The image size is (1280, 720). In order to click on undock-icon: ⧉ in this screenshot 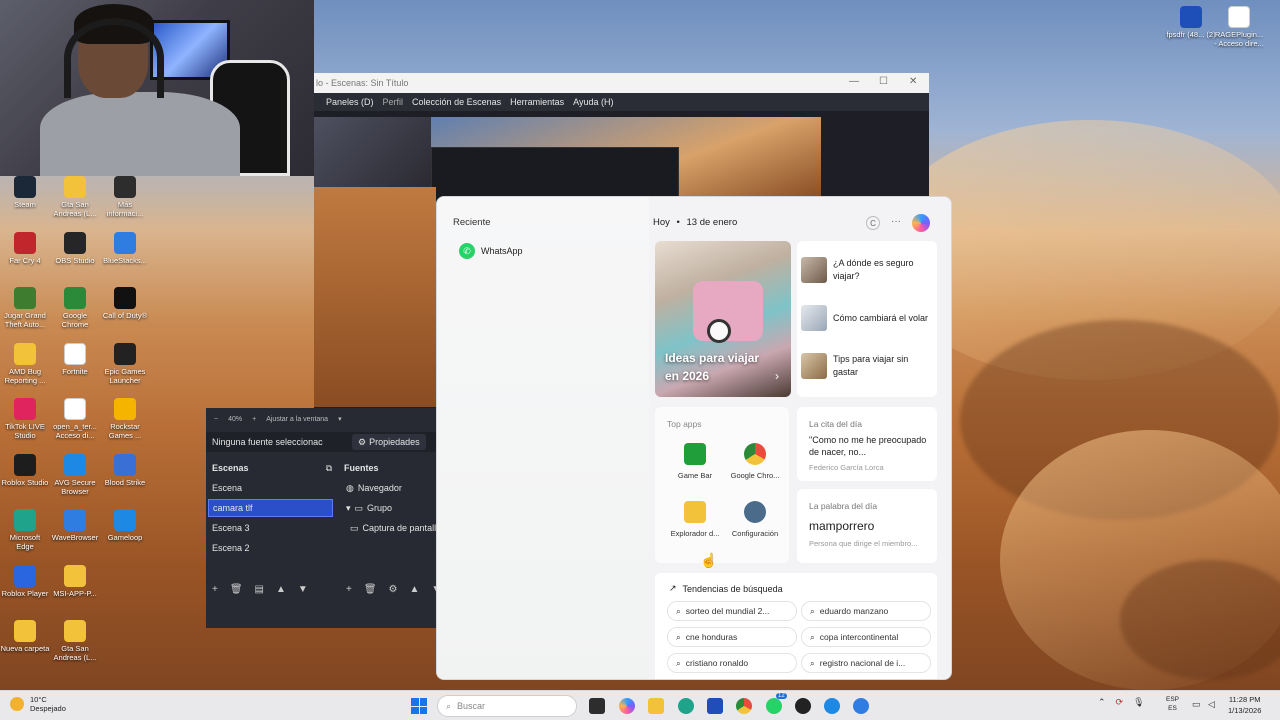, I will do `click(329, 468)`.